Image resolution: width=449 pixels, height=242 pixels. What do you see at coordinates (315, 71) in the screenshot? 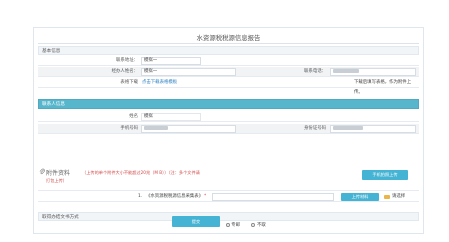
I see `contact-phone-label: 联系电话：` at bounding box center [315, 71].